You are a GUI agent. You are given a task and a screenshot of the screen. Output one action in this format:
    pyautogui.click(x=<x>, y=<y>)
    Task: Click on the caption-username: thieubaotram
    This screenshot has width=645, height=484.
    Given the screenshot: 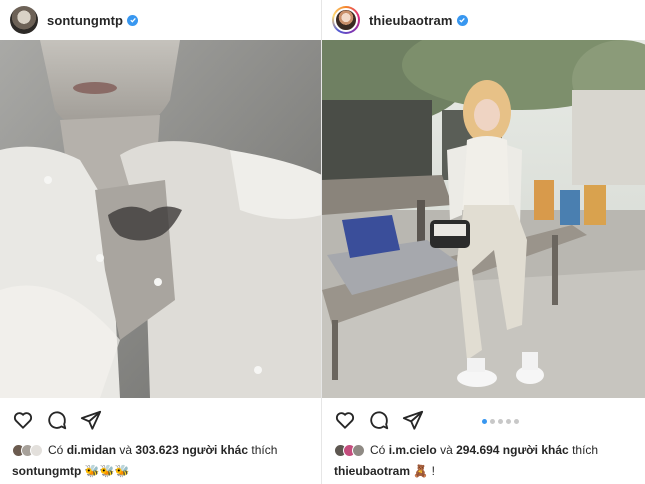 What is the action you would take?
    pyautogui.click(x=372, y=471)
    